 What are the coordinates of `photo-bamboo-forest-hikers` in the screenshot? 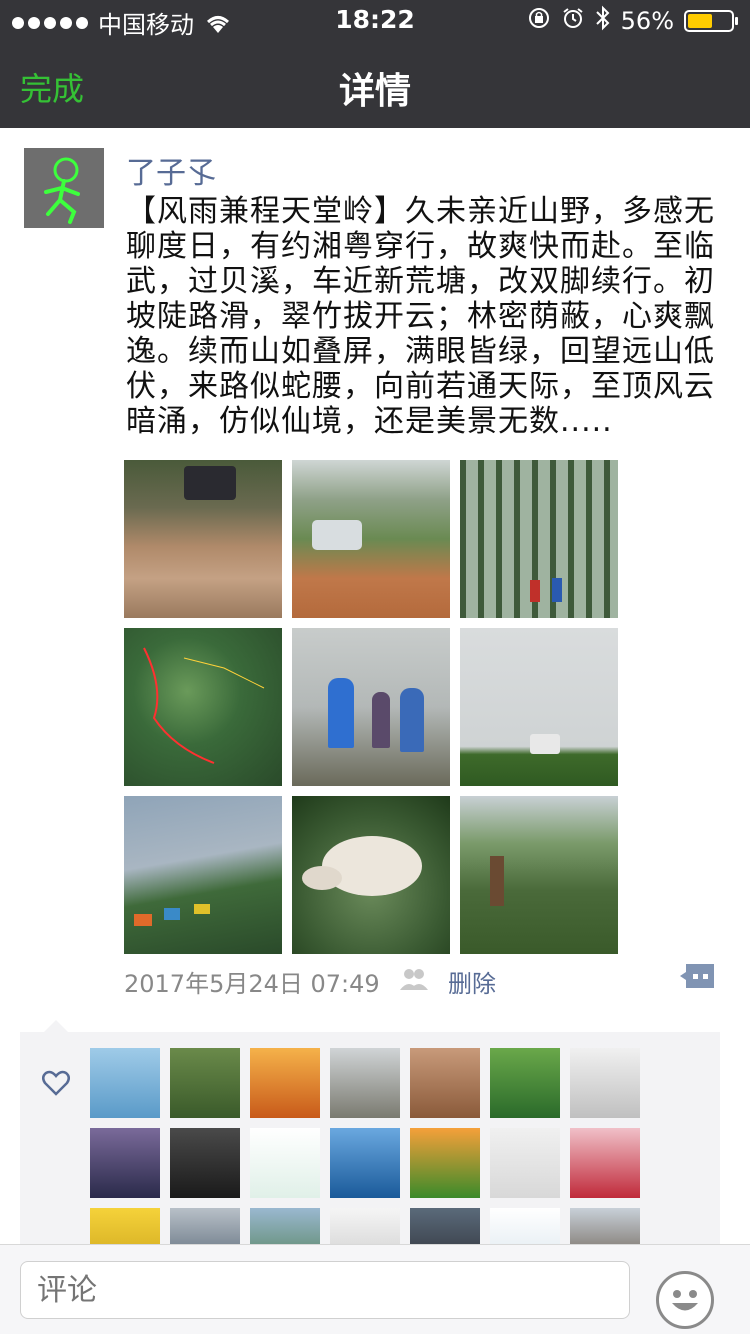 It's located at (539, 539).